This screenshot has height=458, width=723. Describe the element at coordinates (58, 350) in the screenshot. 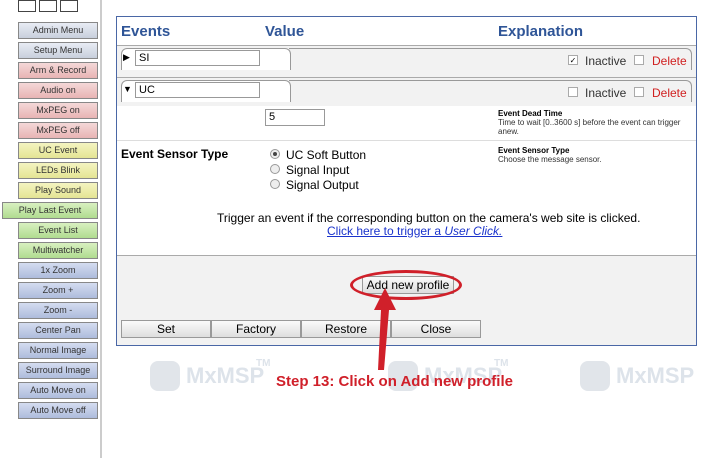

I see `sidebar-item-normal-image: Normal Image` at that location.